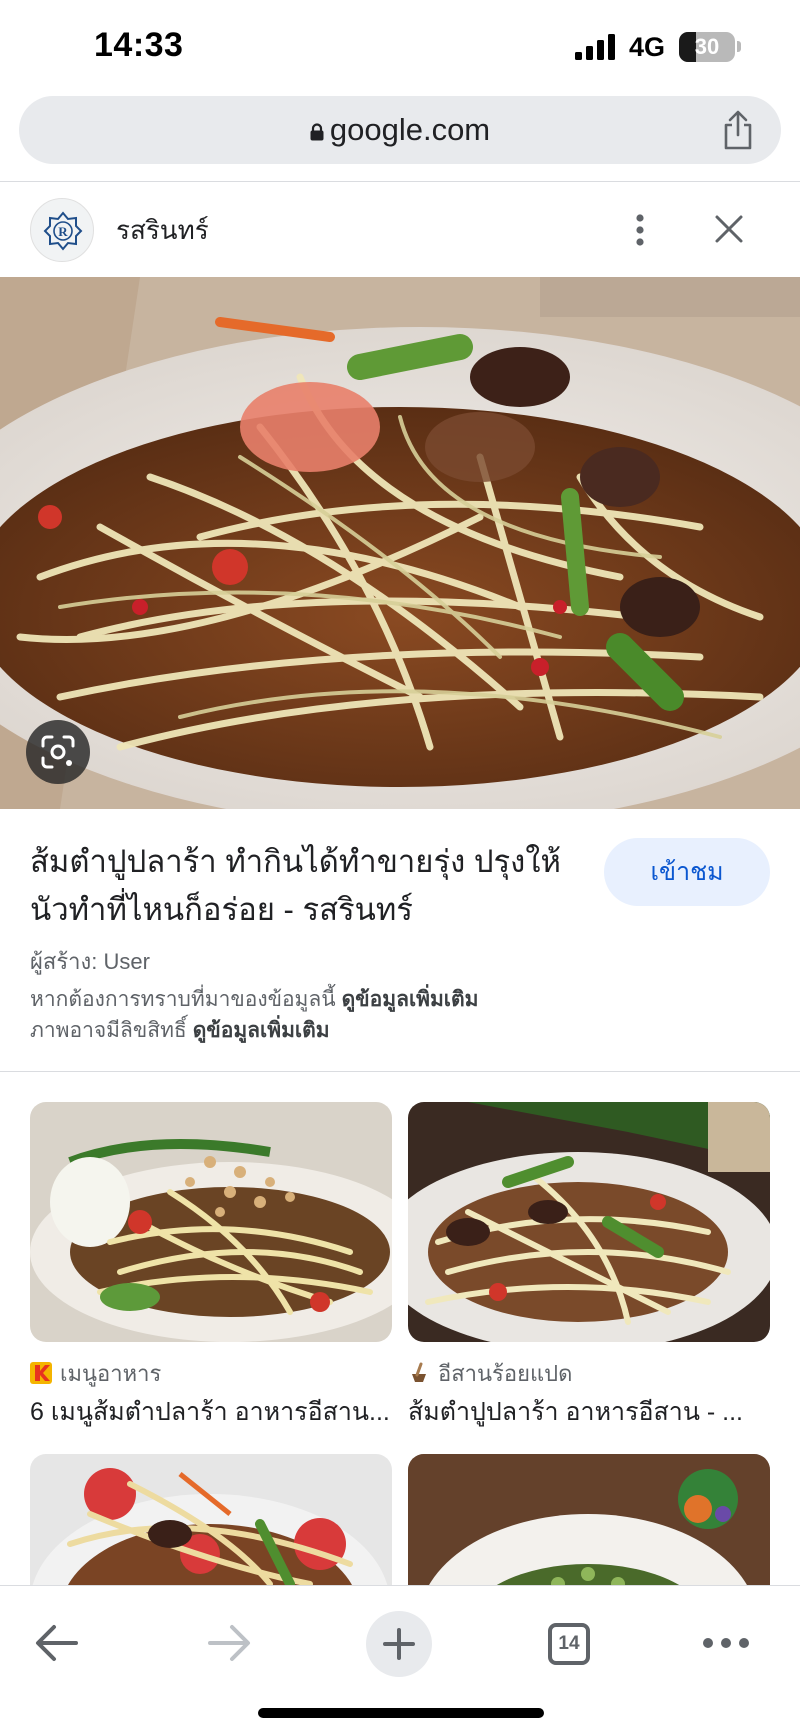 Image resolution: width=800 pixels, height=1731 pixels. I want to click on section-divider, so click(400, 1071).